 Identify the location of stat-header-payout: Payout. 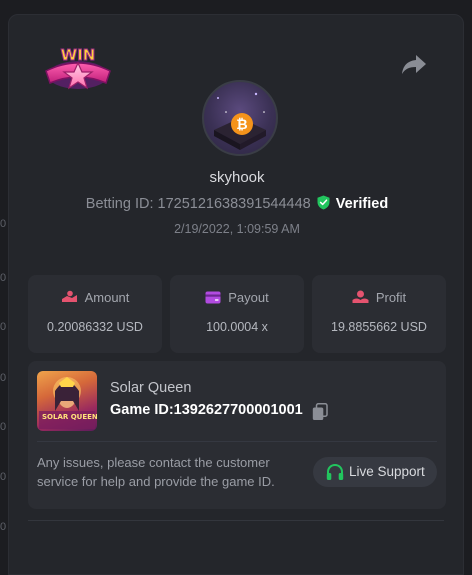
(237, 297).